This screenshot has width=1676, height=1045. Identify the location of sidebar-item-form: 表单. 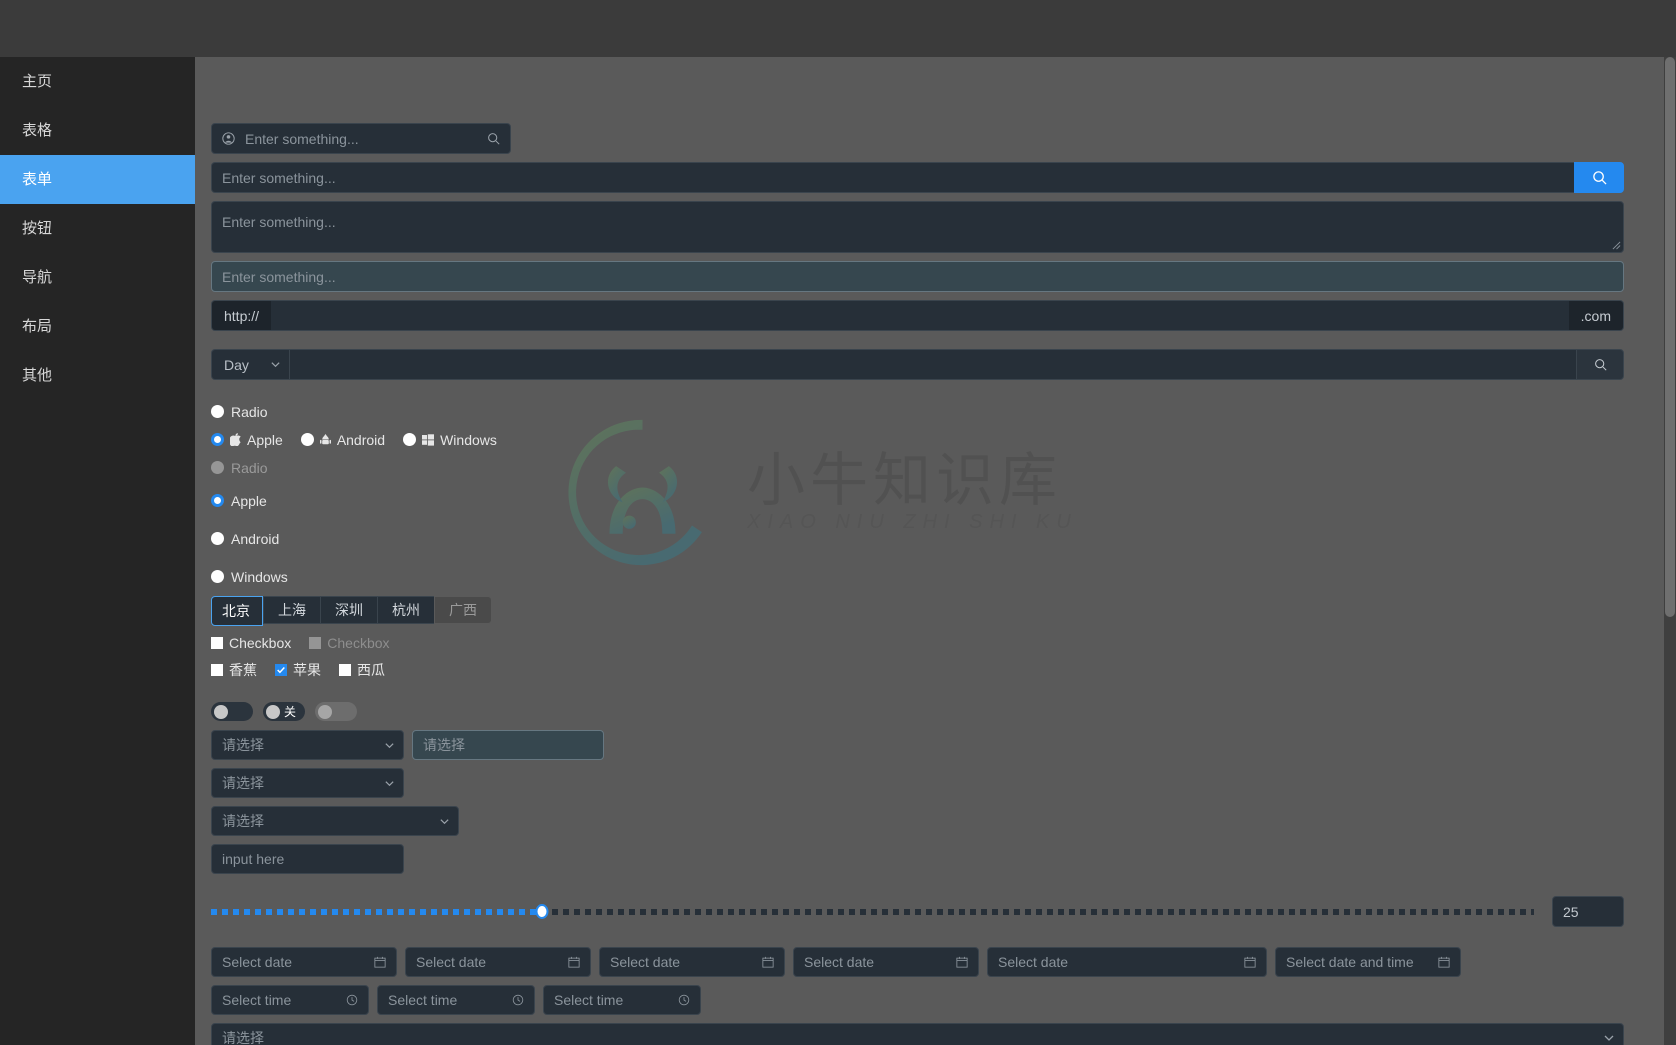
(97, 179).